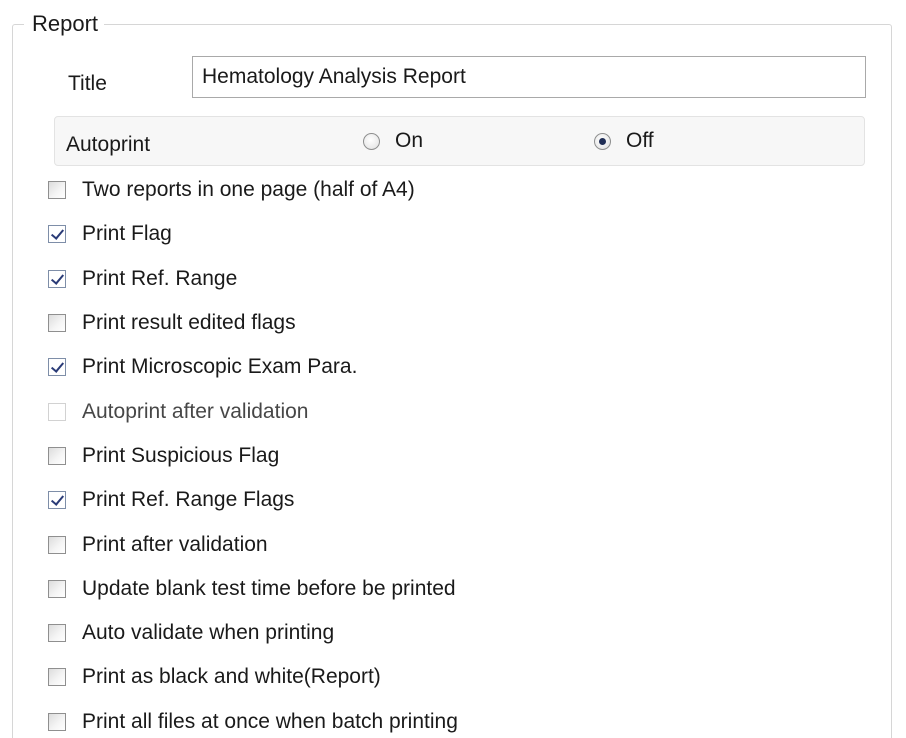 The height and width of the screenshot is (738, 906). I want to click on option-print-black-and-white: Print as black and white(Report), so click(458, 677).